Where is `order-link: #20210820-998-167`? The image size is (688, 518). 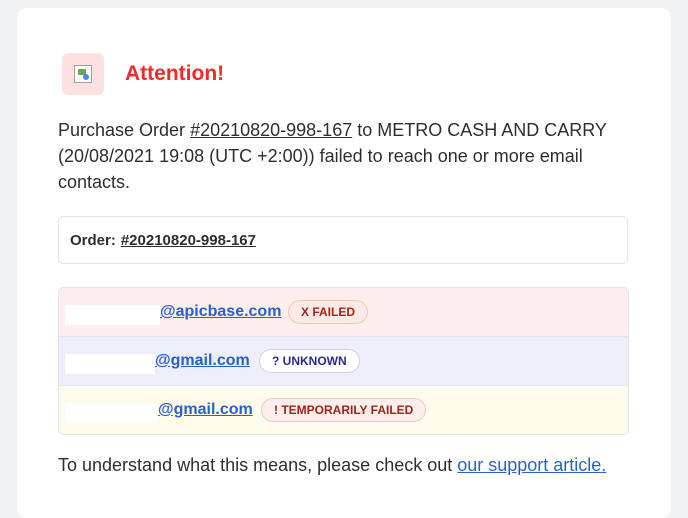
order-link: #20210820-998-167 is located at coordinates (271, 130).